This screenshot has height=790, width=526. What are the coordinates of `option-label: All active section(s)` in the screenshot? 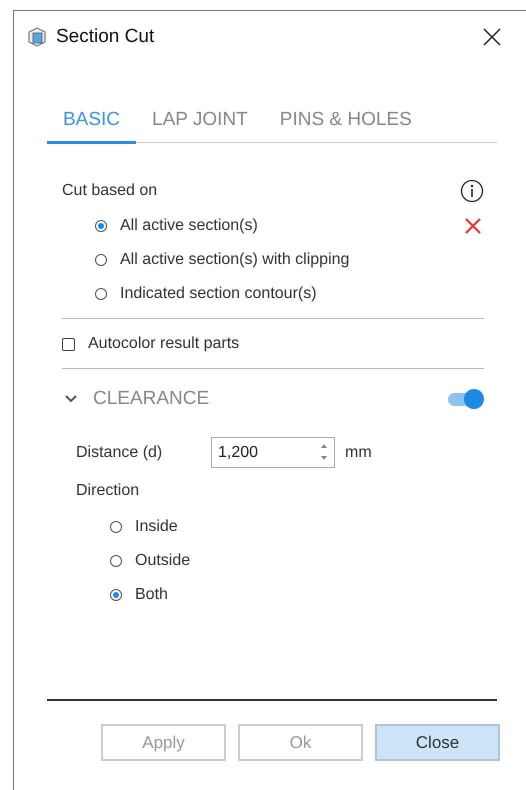 It's located at (189, 226).